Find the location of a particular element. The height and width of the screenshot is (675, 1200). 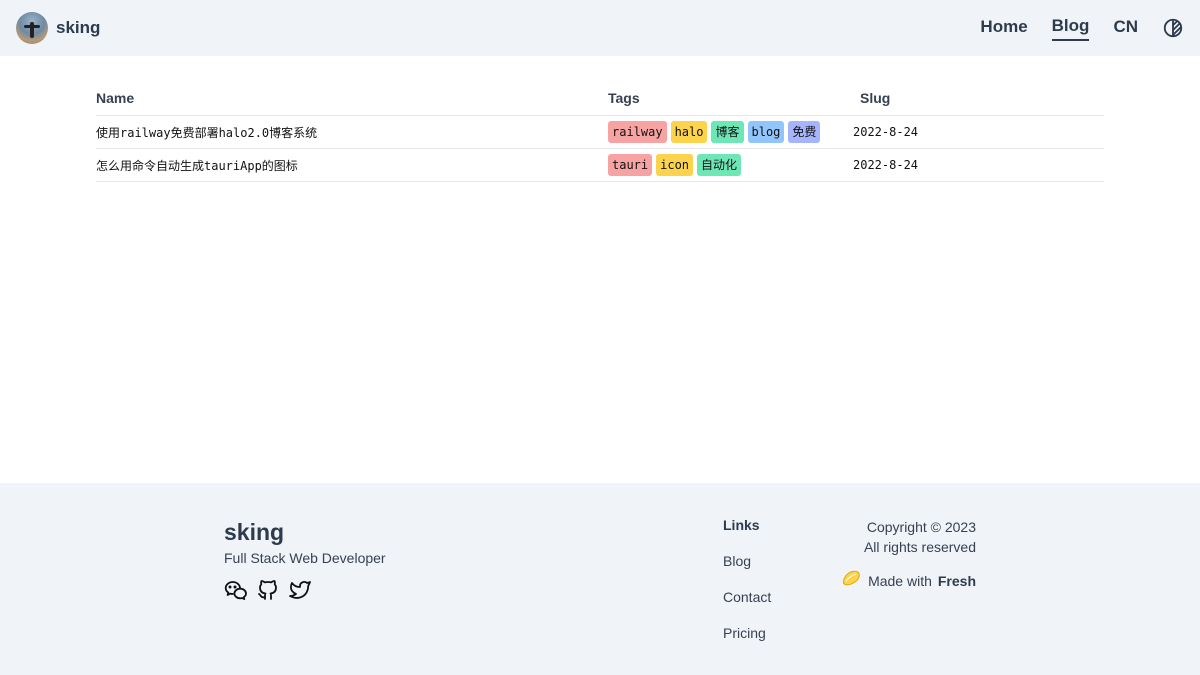

avatar is located at coordinates (32, 28).